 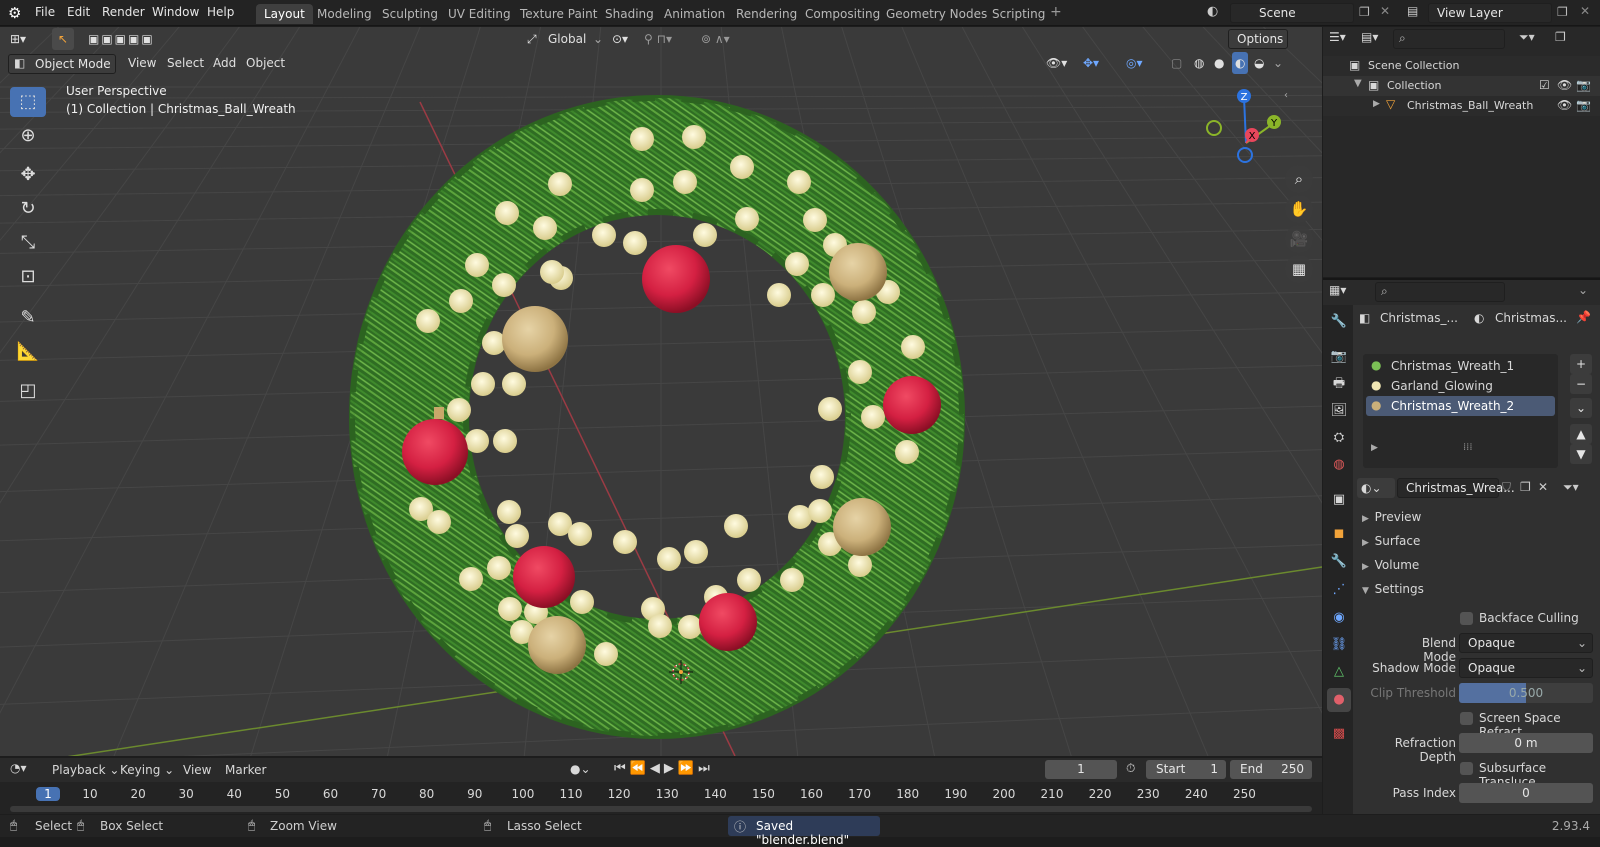 What do you see at coordinates (147, 770) in the screenshot?
I see `menu-keying: Keying ⌄` at bounding box center [147, 770].